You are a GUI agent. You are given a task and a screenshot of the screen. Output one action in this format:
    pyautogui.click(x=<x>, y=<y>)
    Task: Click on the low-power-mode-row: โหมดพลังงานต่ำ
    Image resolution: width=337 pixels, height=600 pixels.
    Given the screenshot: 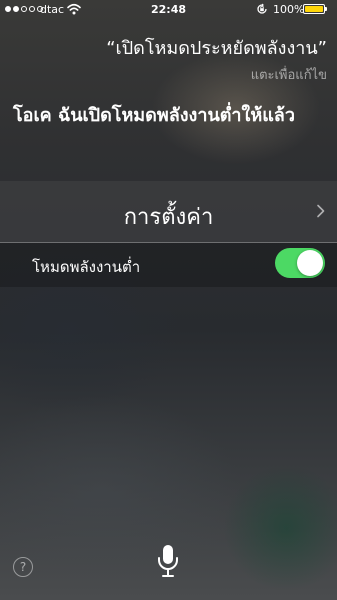 What is the action you would take?
    pyautogui.click(x=168, y=265)
    